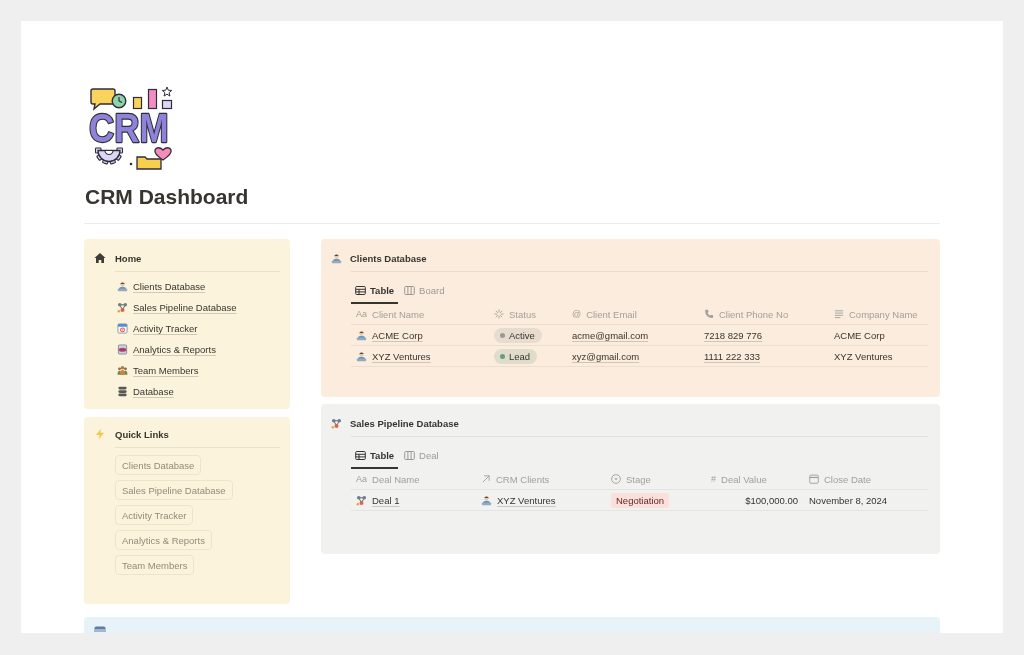  What do you see at coordinates (128, 258) in the screenshot?
I see `panel-title: Home` at bounding box center [128, 258].